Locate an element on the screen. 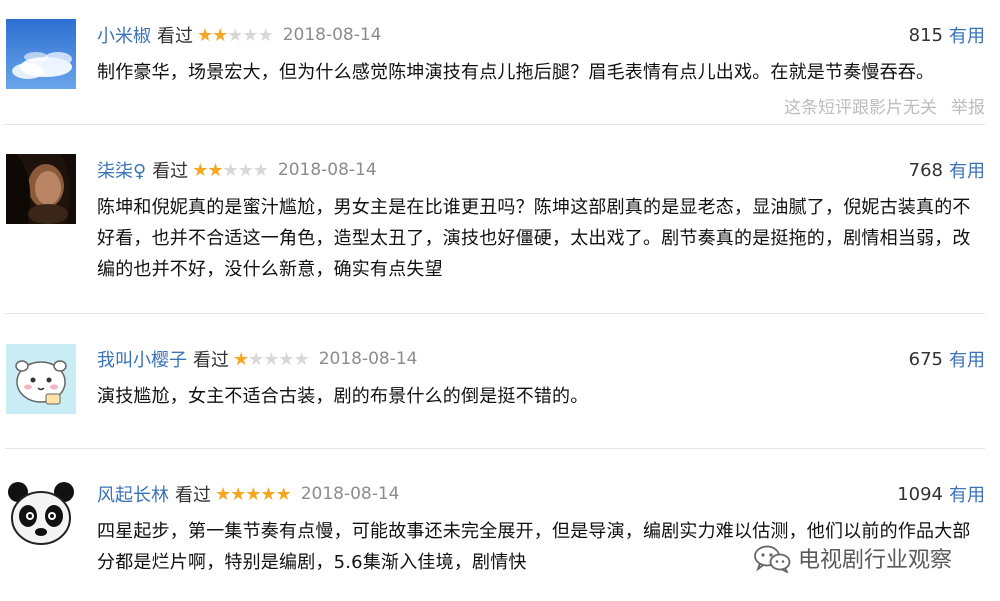 The height and width of the screenshot is (601, 1000). watermark-text: 电视剧行业观察 is located at coordinates (875, 560).